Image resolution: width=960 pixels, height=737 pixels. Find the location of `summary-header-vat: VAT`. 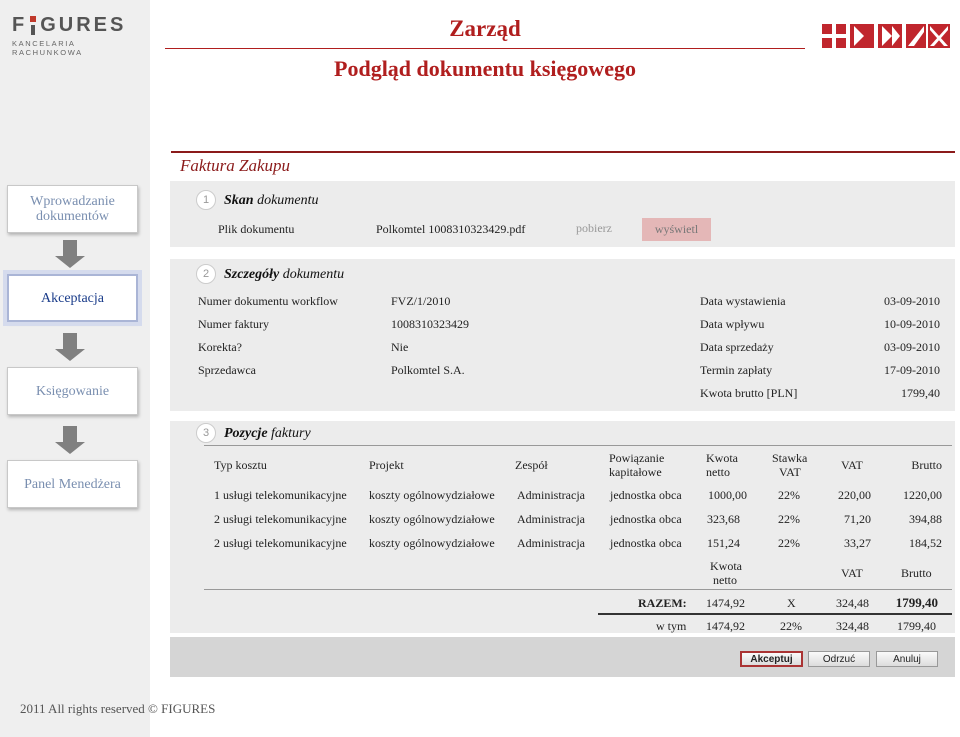

summary-header-vat: VAT is located at coordinates (852, 573).